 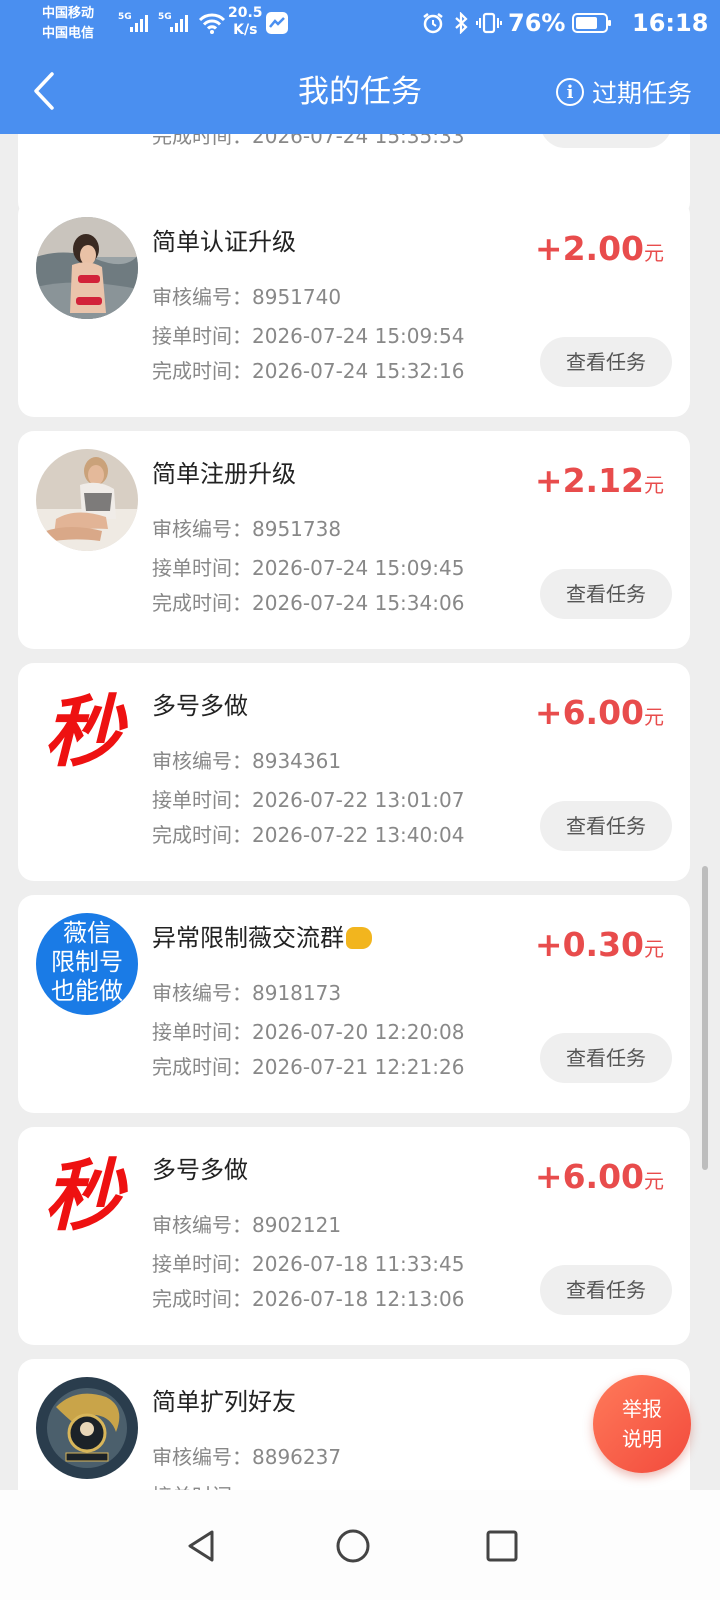 I want to click on review-no-value: 8896237, so click(x=297, y=1457).